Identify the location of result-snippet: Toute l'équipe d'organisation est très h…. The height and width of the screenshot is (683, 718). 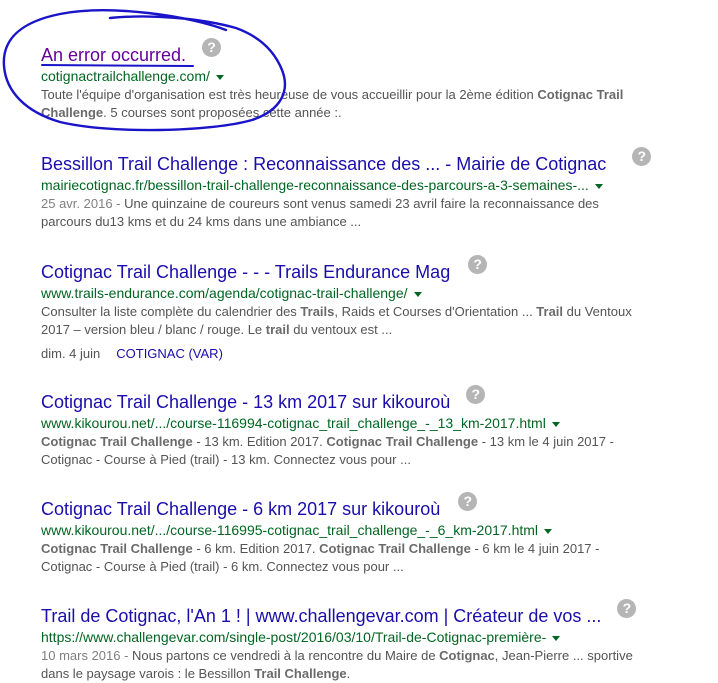
(341, 104).